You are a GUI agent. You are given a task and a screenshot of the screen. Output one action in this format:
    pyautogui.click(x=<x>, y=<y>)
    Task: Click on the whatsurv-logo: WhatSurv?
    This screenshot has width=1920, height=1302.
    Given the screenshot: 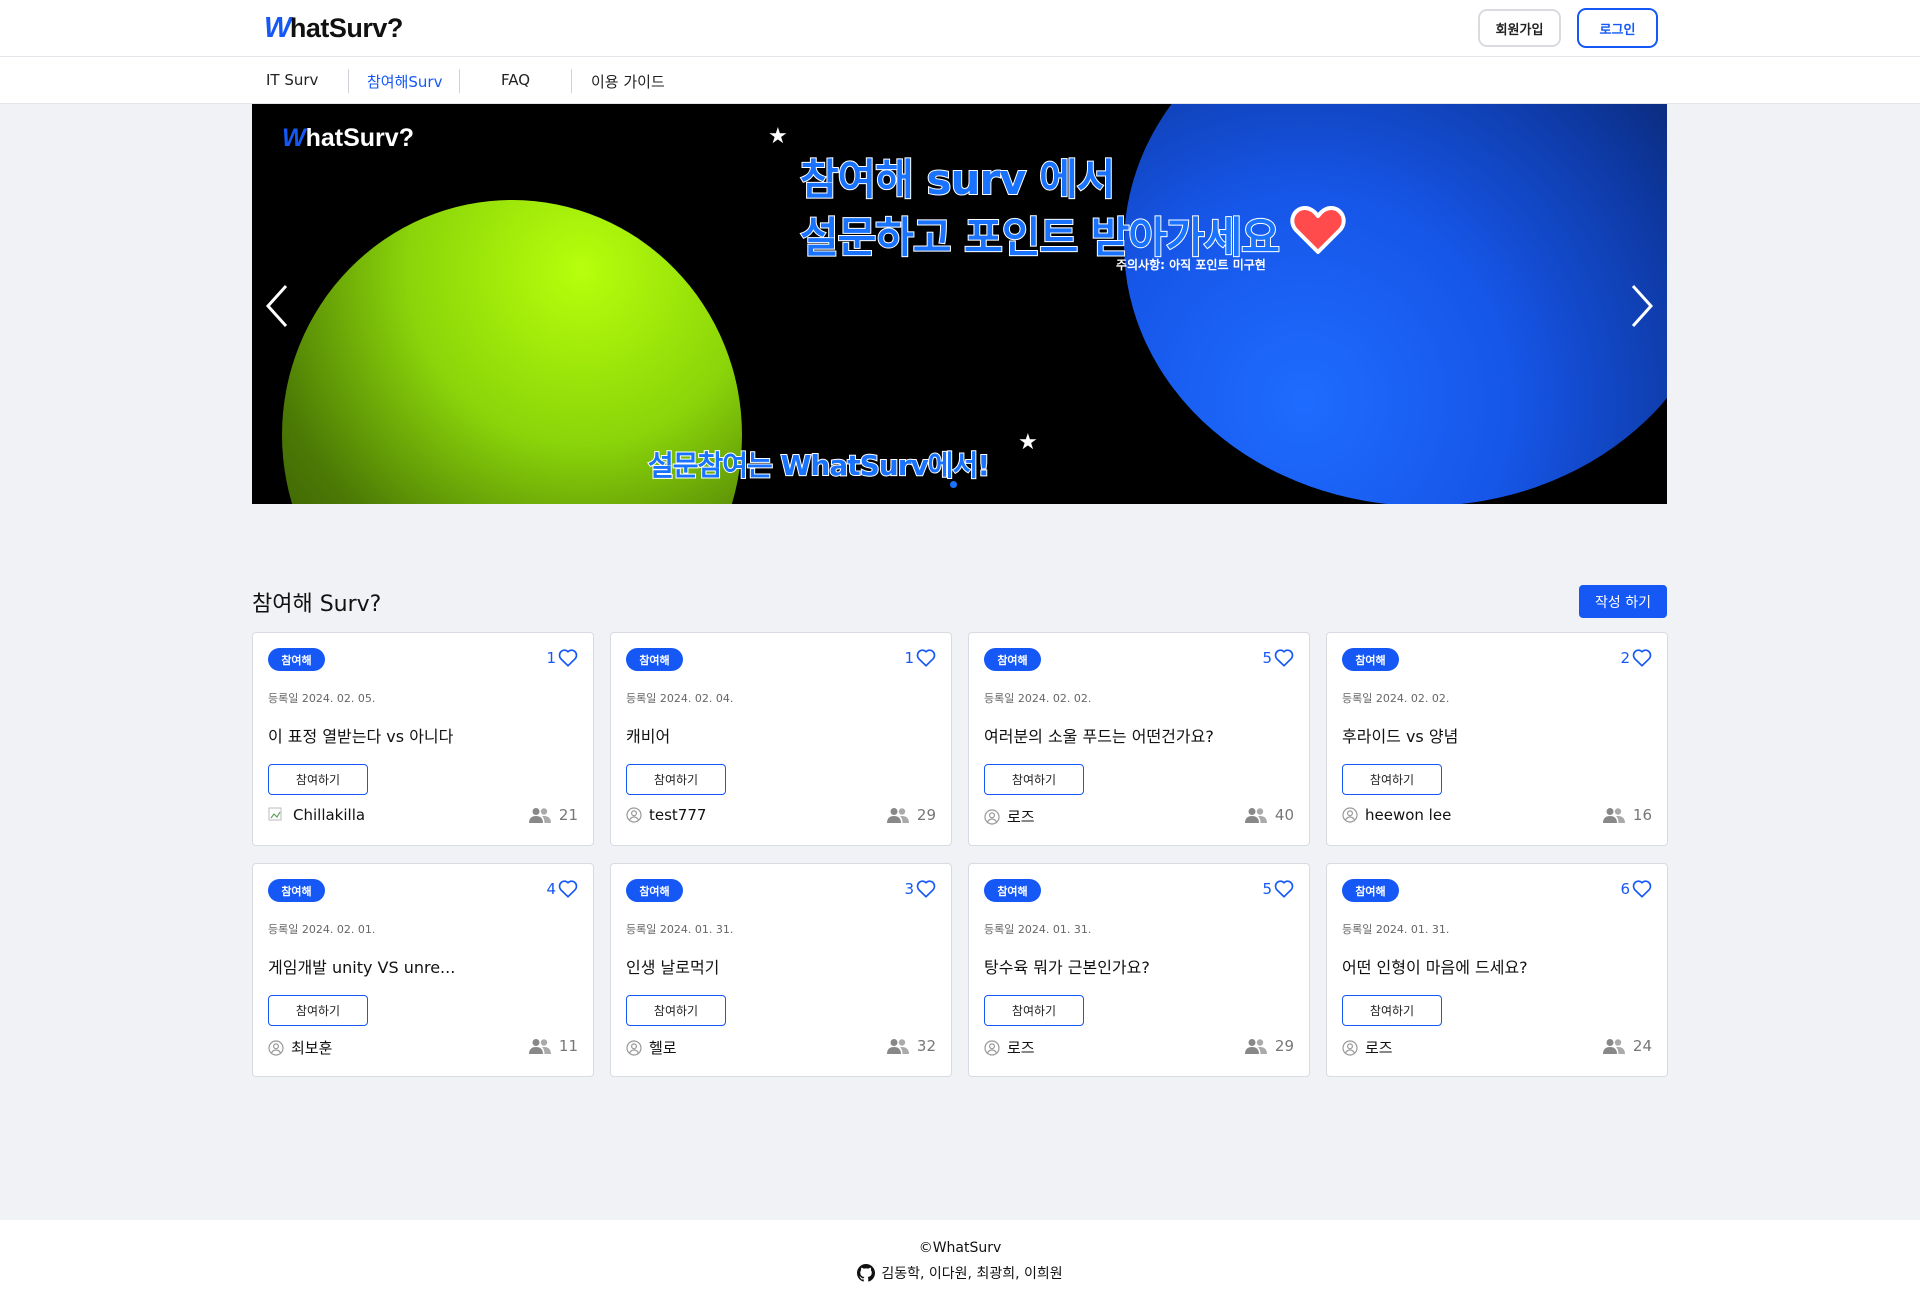 What is the action you would take?
    pyautogui.click(x=333, y=28)
    